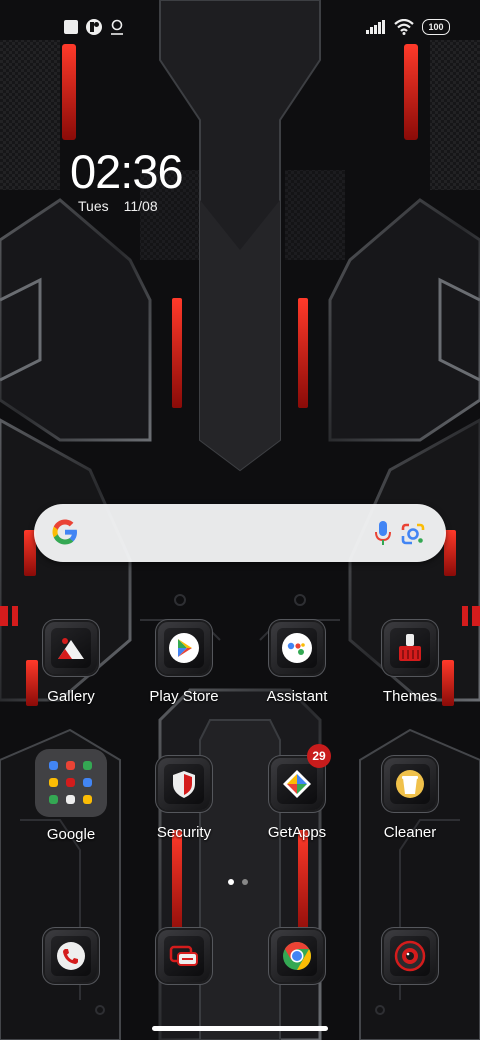 This screenshot has height=1040, width=480. What do you see at coordinates (375, 27) in the screenshot?
I see `signal-icon` at bounding box center [375, 27].